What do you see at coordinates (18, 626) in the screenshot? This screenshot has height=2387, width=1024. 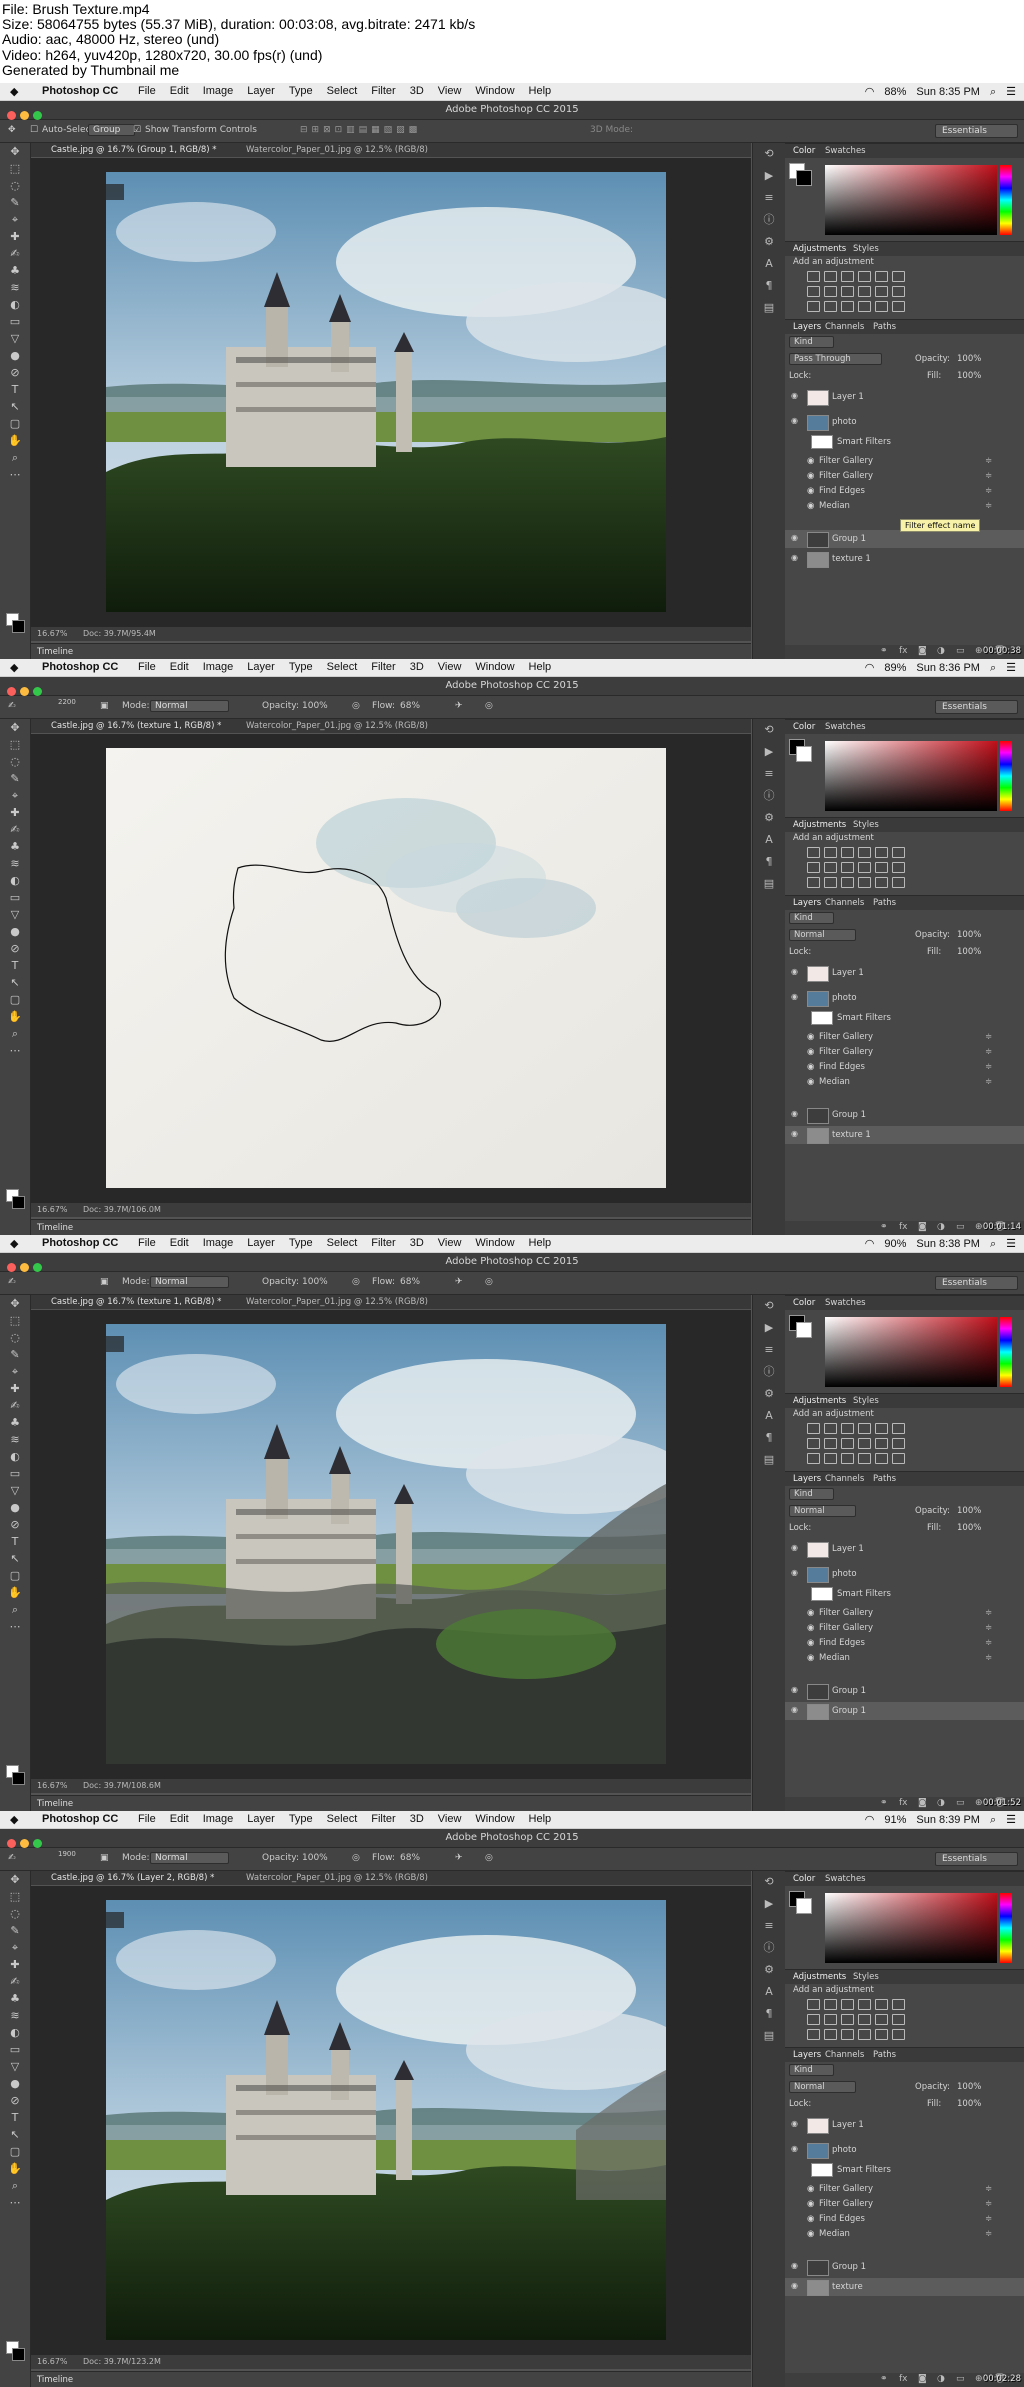 I see `background-color-swatch` at bounding box center [18, 626].